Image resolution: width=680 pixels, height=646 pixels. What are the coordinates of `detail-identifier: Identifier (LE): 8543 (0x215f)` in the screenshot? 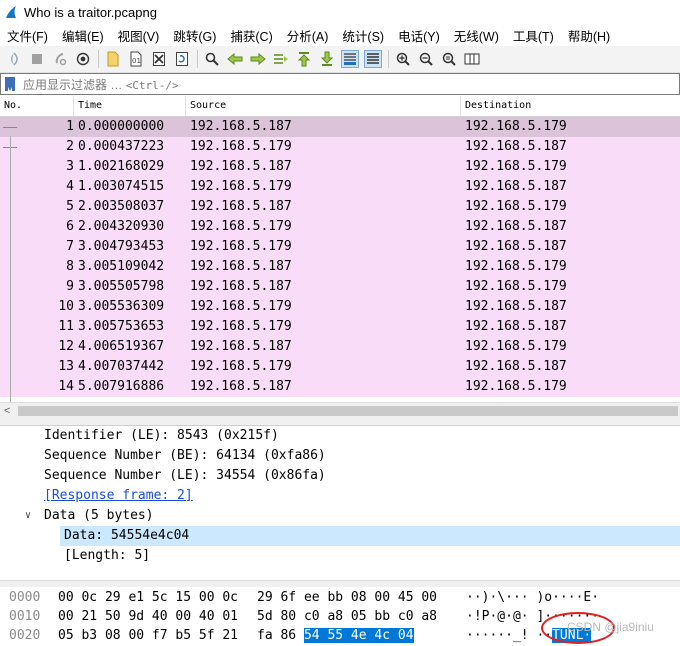 It's located at (340, 436).